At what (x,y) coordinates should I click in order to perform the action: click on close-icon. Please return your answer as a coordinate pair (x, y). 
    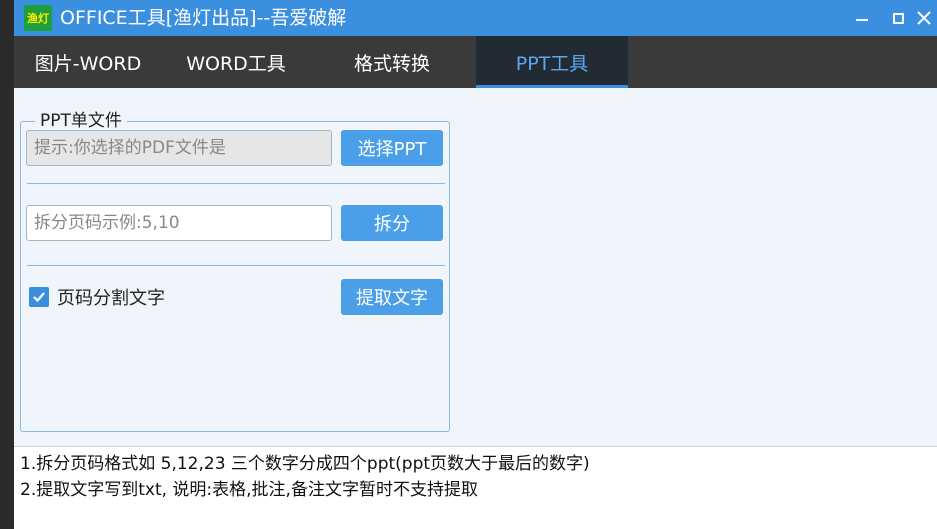
    Looking at the image, I should click on (924, 18).